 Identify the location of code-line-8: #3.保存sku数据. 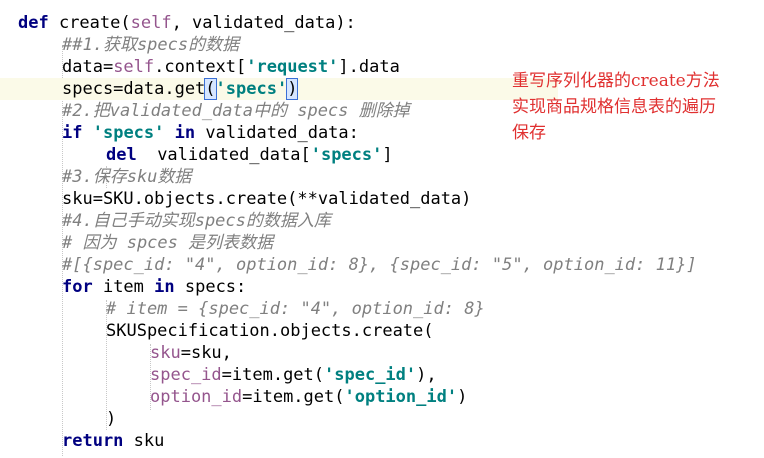
(382, 177).